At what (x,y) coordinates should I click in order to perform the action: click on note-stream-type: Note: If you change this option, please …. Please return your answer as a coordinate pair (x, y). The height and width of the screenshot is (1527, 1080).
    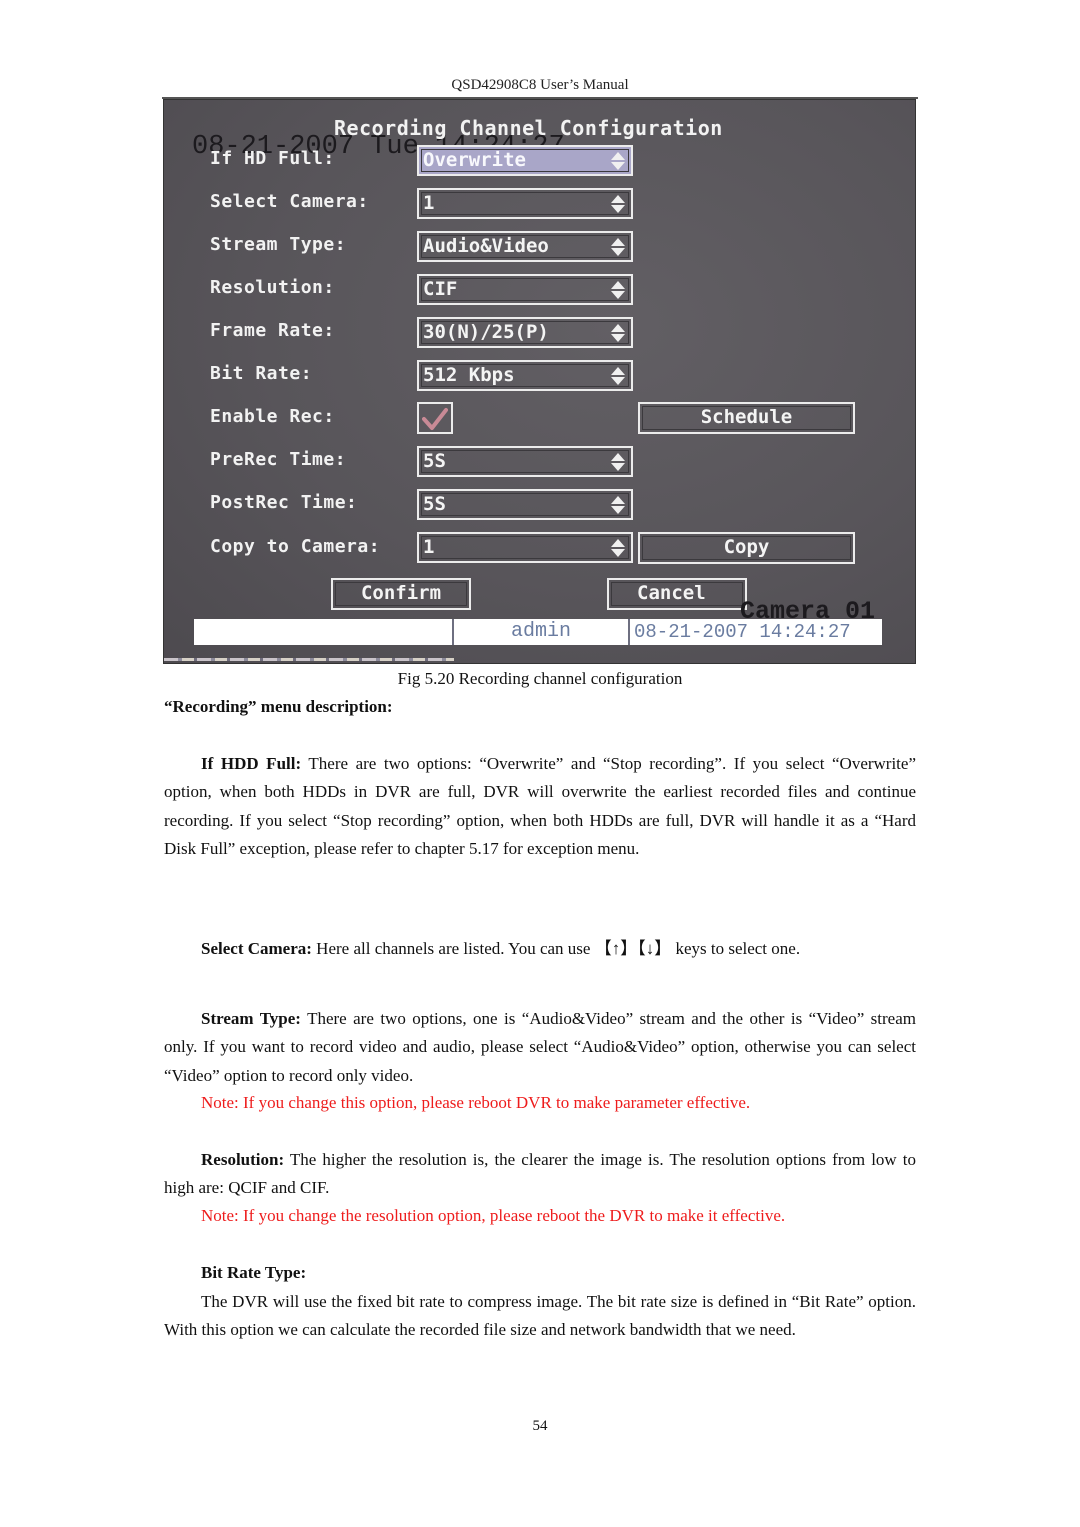
    Looking at the image, I should click on (476, 1102).